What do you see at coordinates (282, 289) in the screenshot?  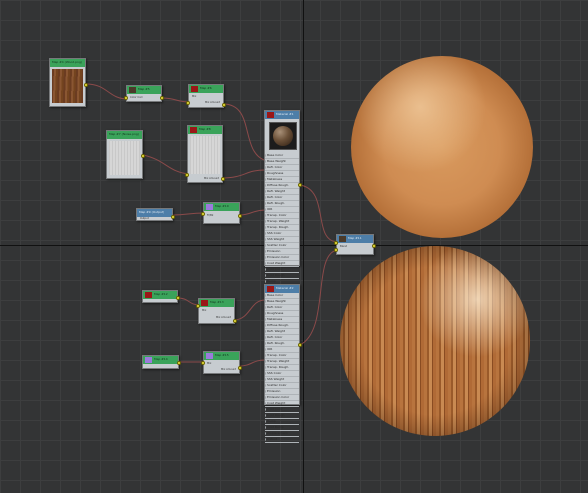 I see `node-header: Material #2` at bounding box center [282, 289].